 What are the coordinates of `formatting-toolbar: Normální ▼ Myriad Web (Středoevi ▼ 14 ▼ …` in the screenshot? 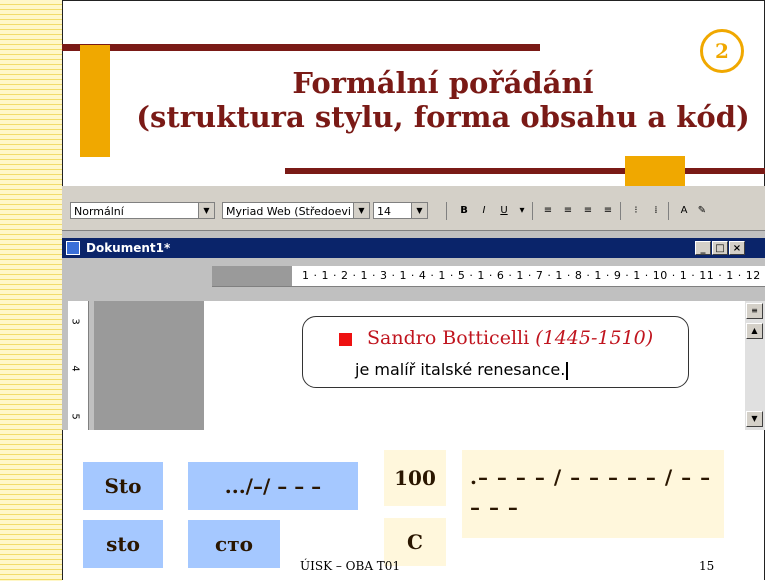 It's located at (413, 208).